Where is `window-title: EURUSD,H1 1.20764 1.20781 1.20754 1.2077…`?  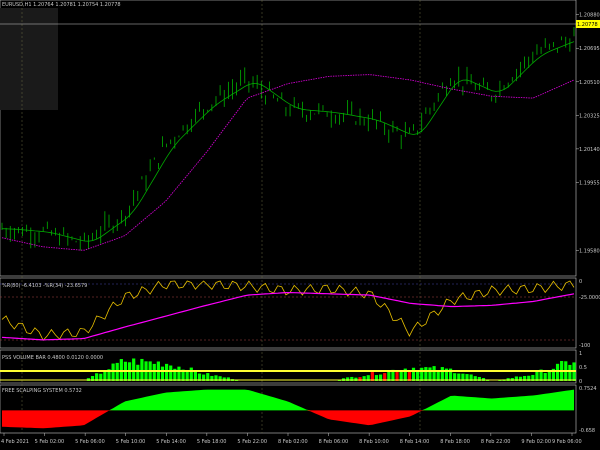
window-title: EURUSD,H1 1.20764 1.20781 1.20754 1.2077… is located at coordinates (61, 5).